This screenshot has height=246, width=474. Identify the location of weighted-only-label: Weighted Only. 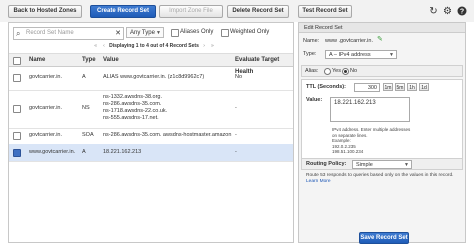
(250, 32).